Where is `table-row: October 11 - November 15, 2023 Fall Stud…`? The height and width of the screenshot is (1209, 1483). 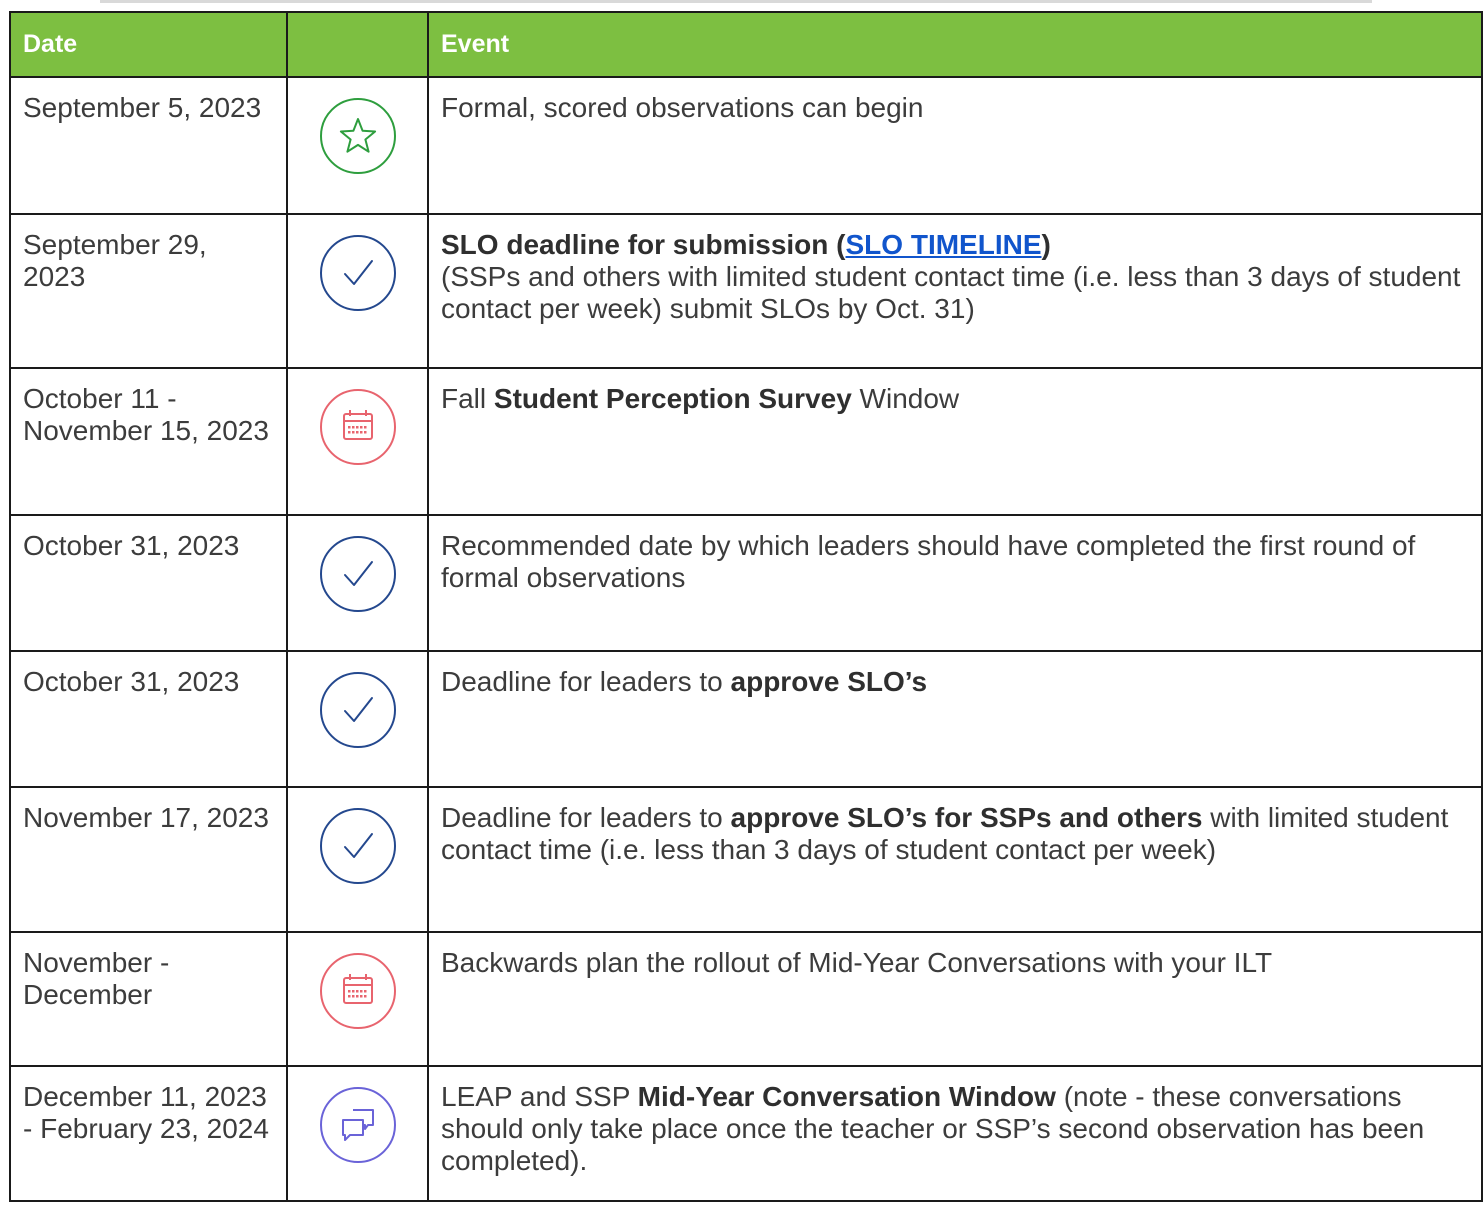
table-row: October 11 - November 15, 2023 Fall Stud… is located at coordinates (746, 441).